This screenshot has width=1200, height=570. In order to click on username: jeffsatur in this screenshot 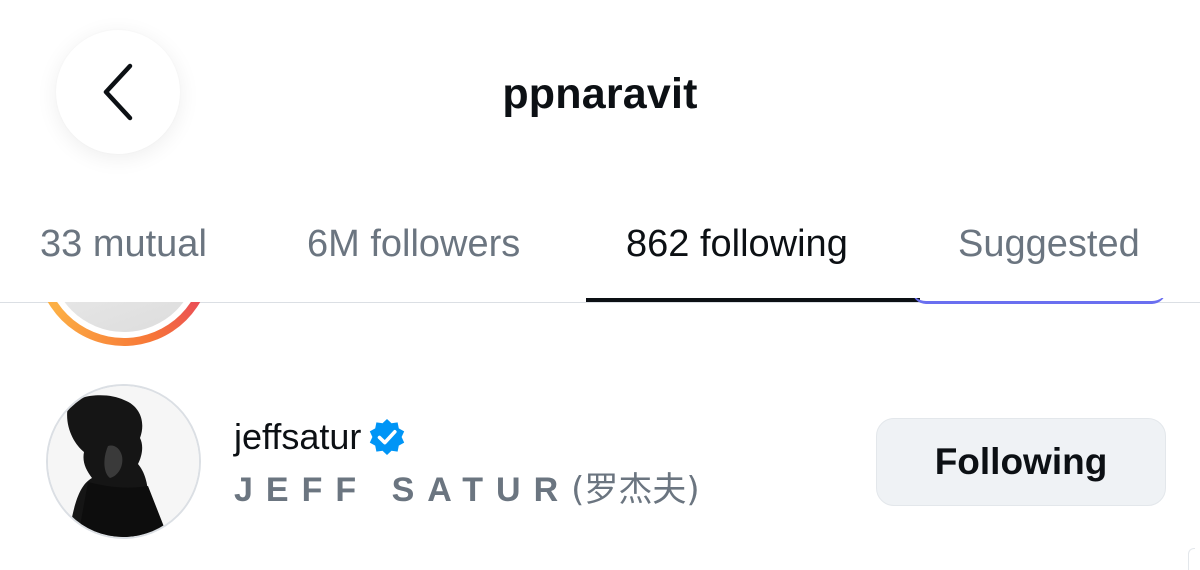, I will do `click(297, 437)`.